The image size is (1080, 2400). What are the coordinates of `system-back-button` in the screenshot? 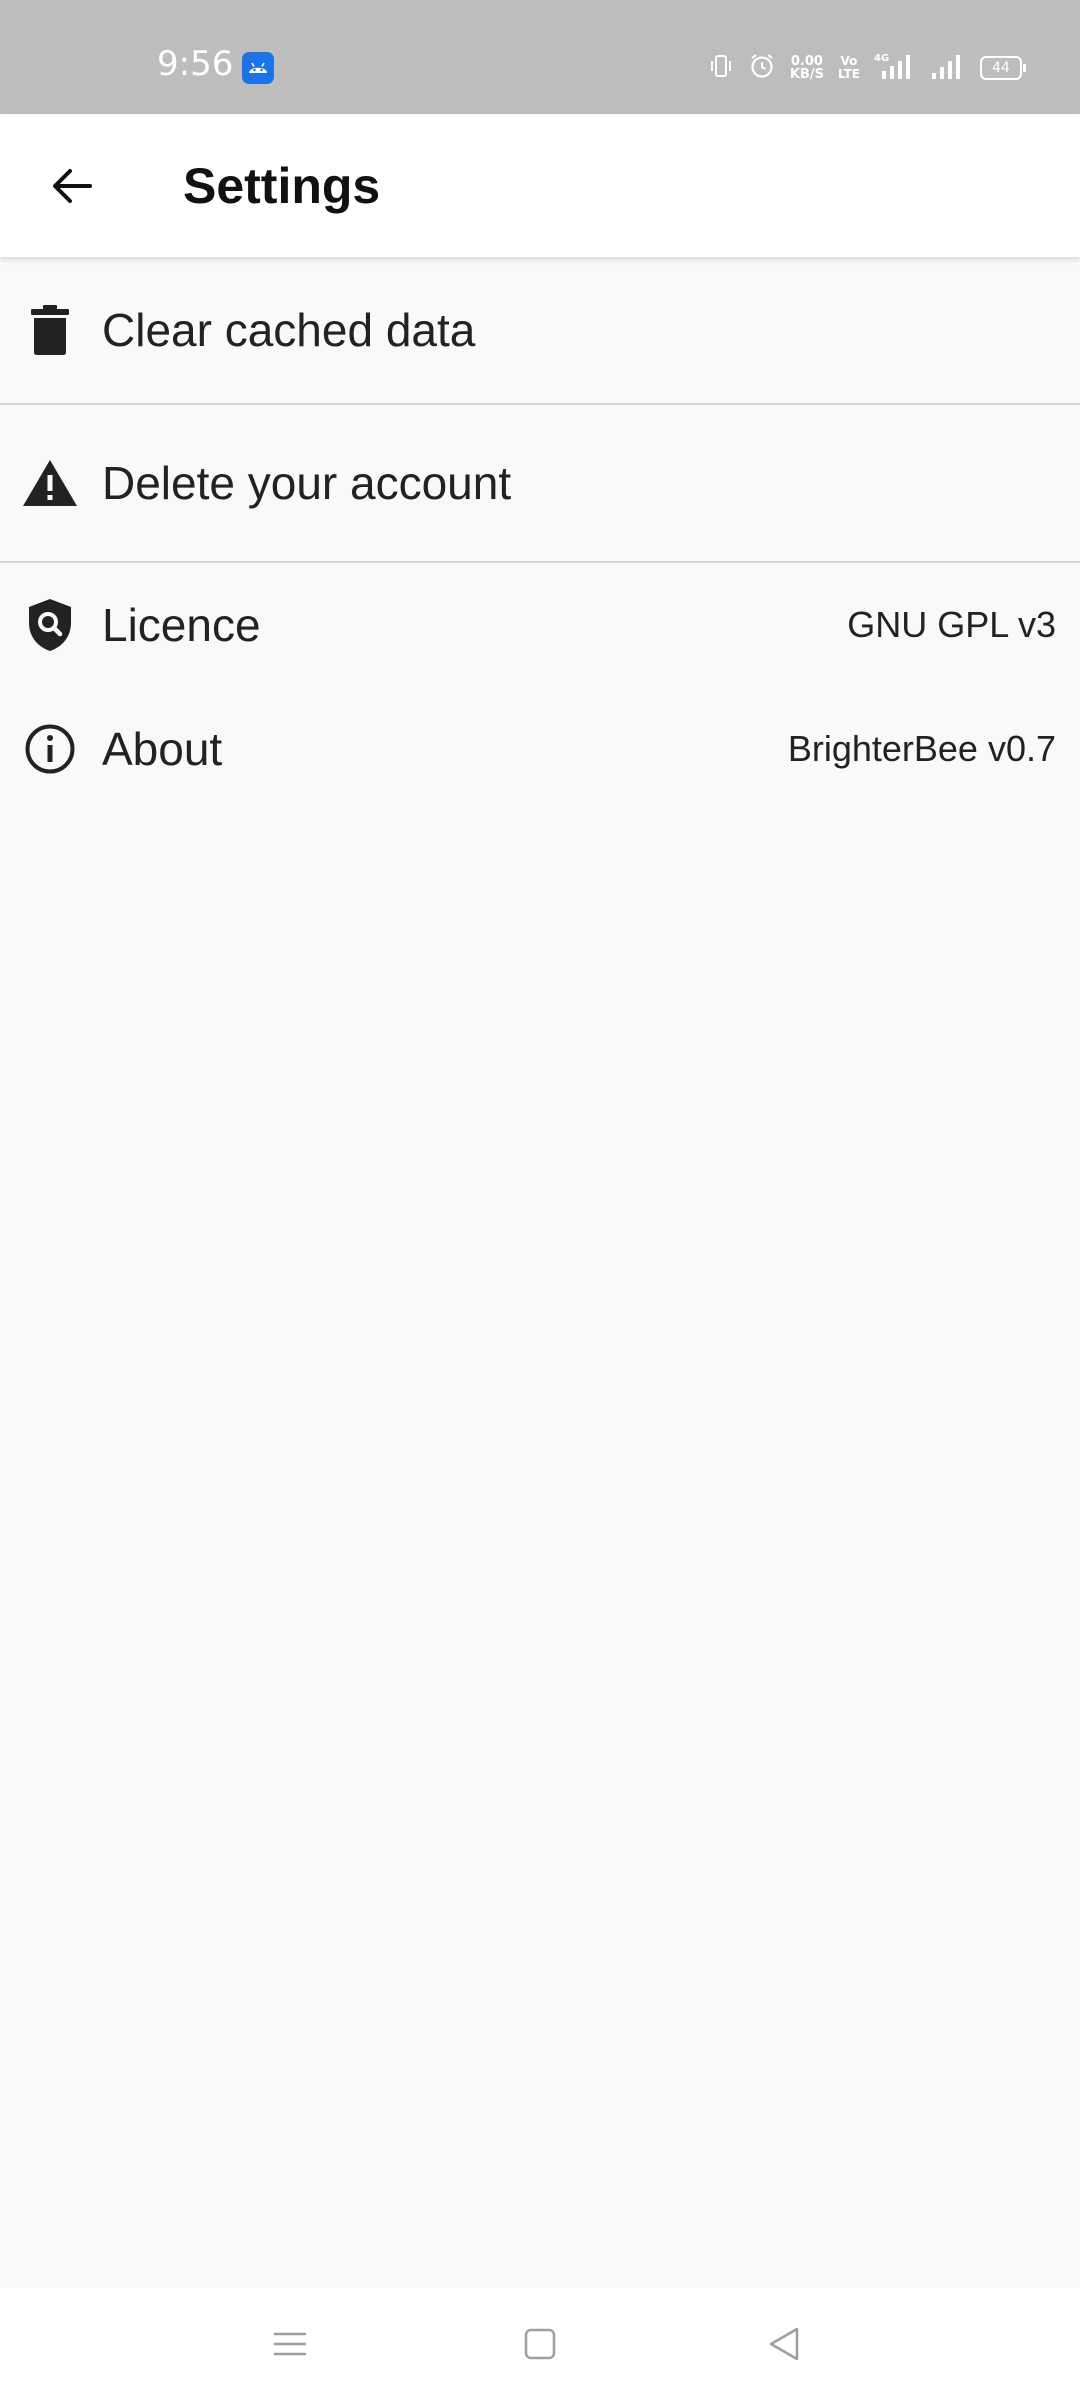 It's located at (784, 2344).